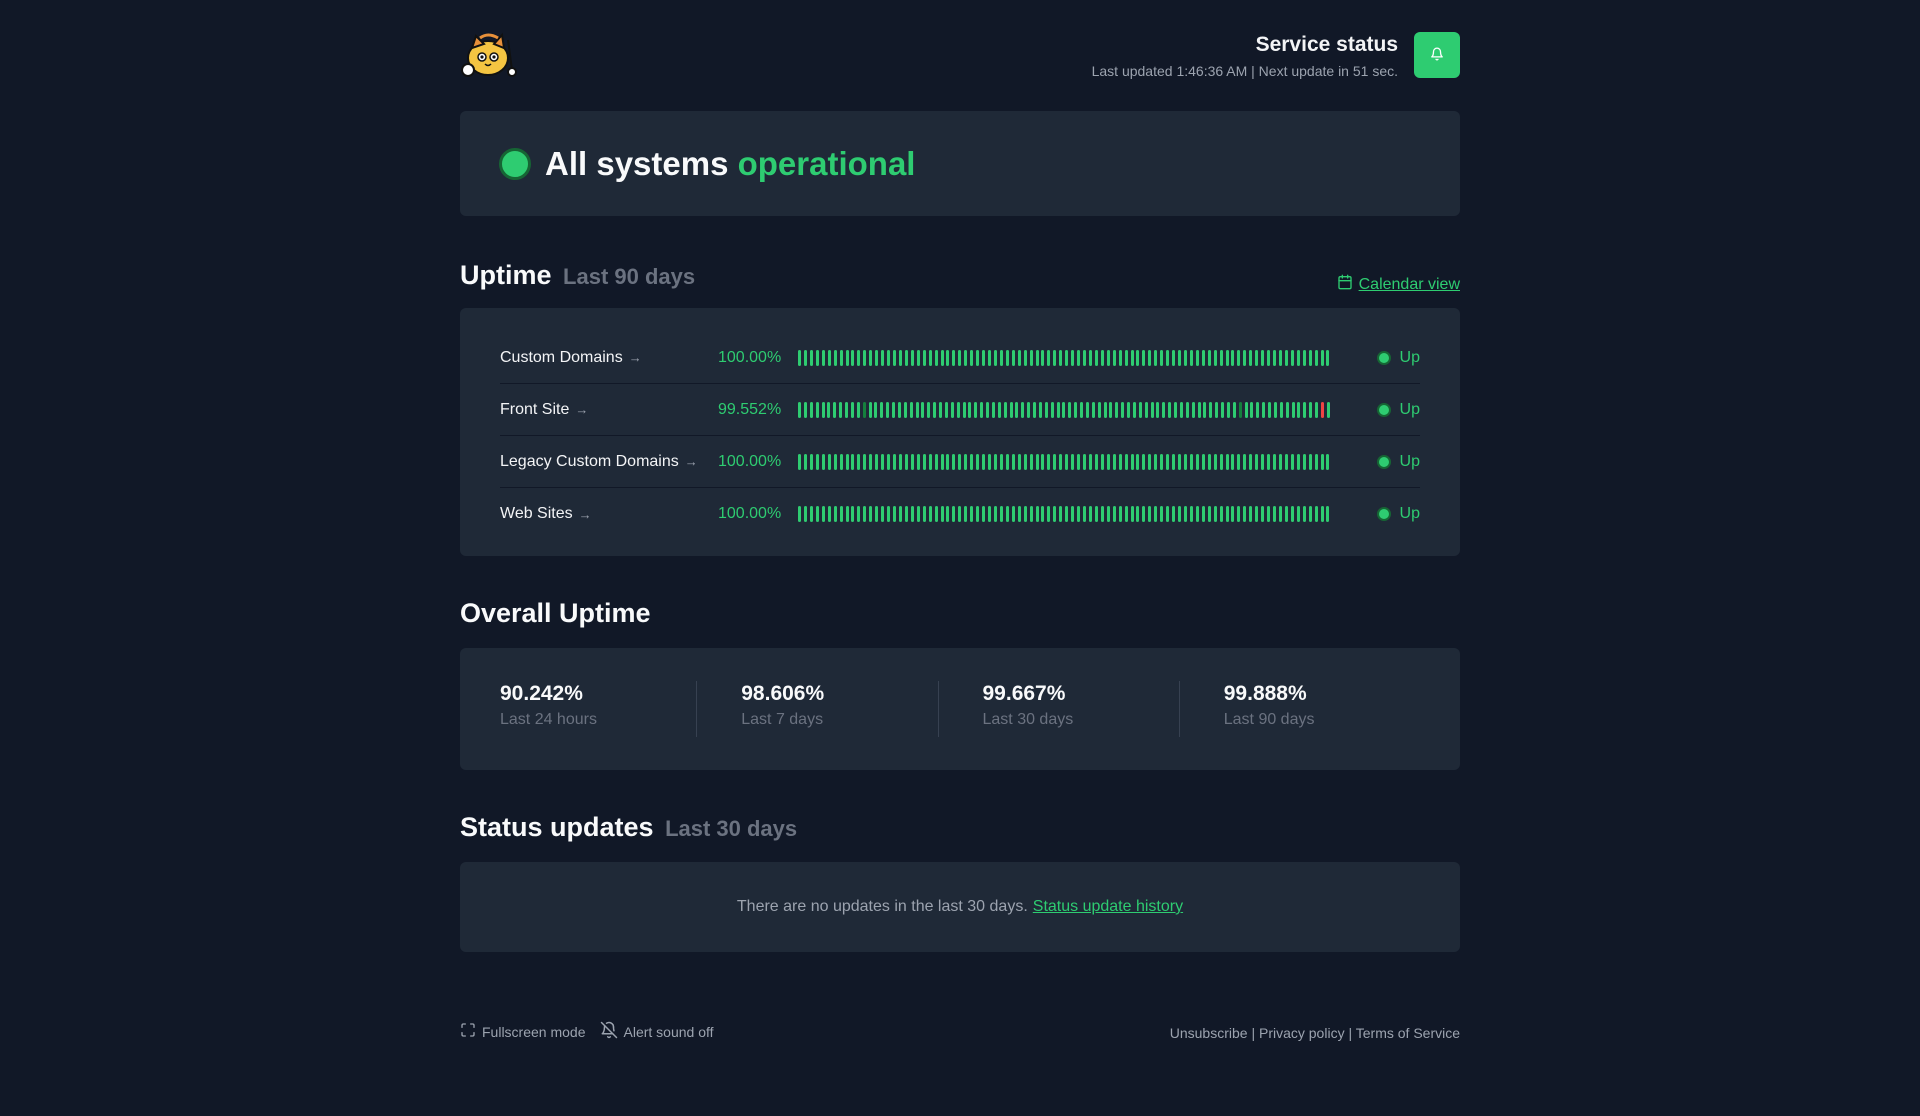  Describe the element at coordinates (657, 1031) in the screenshot. I see `alert-sound-toggle: Alert sound off` at that location.